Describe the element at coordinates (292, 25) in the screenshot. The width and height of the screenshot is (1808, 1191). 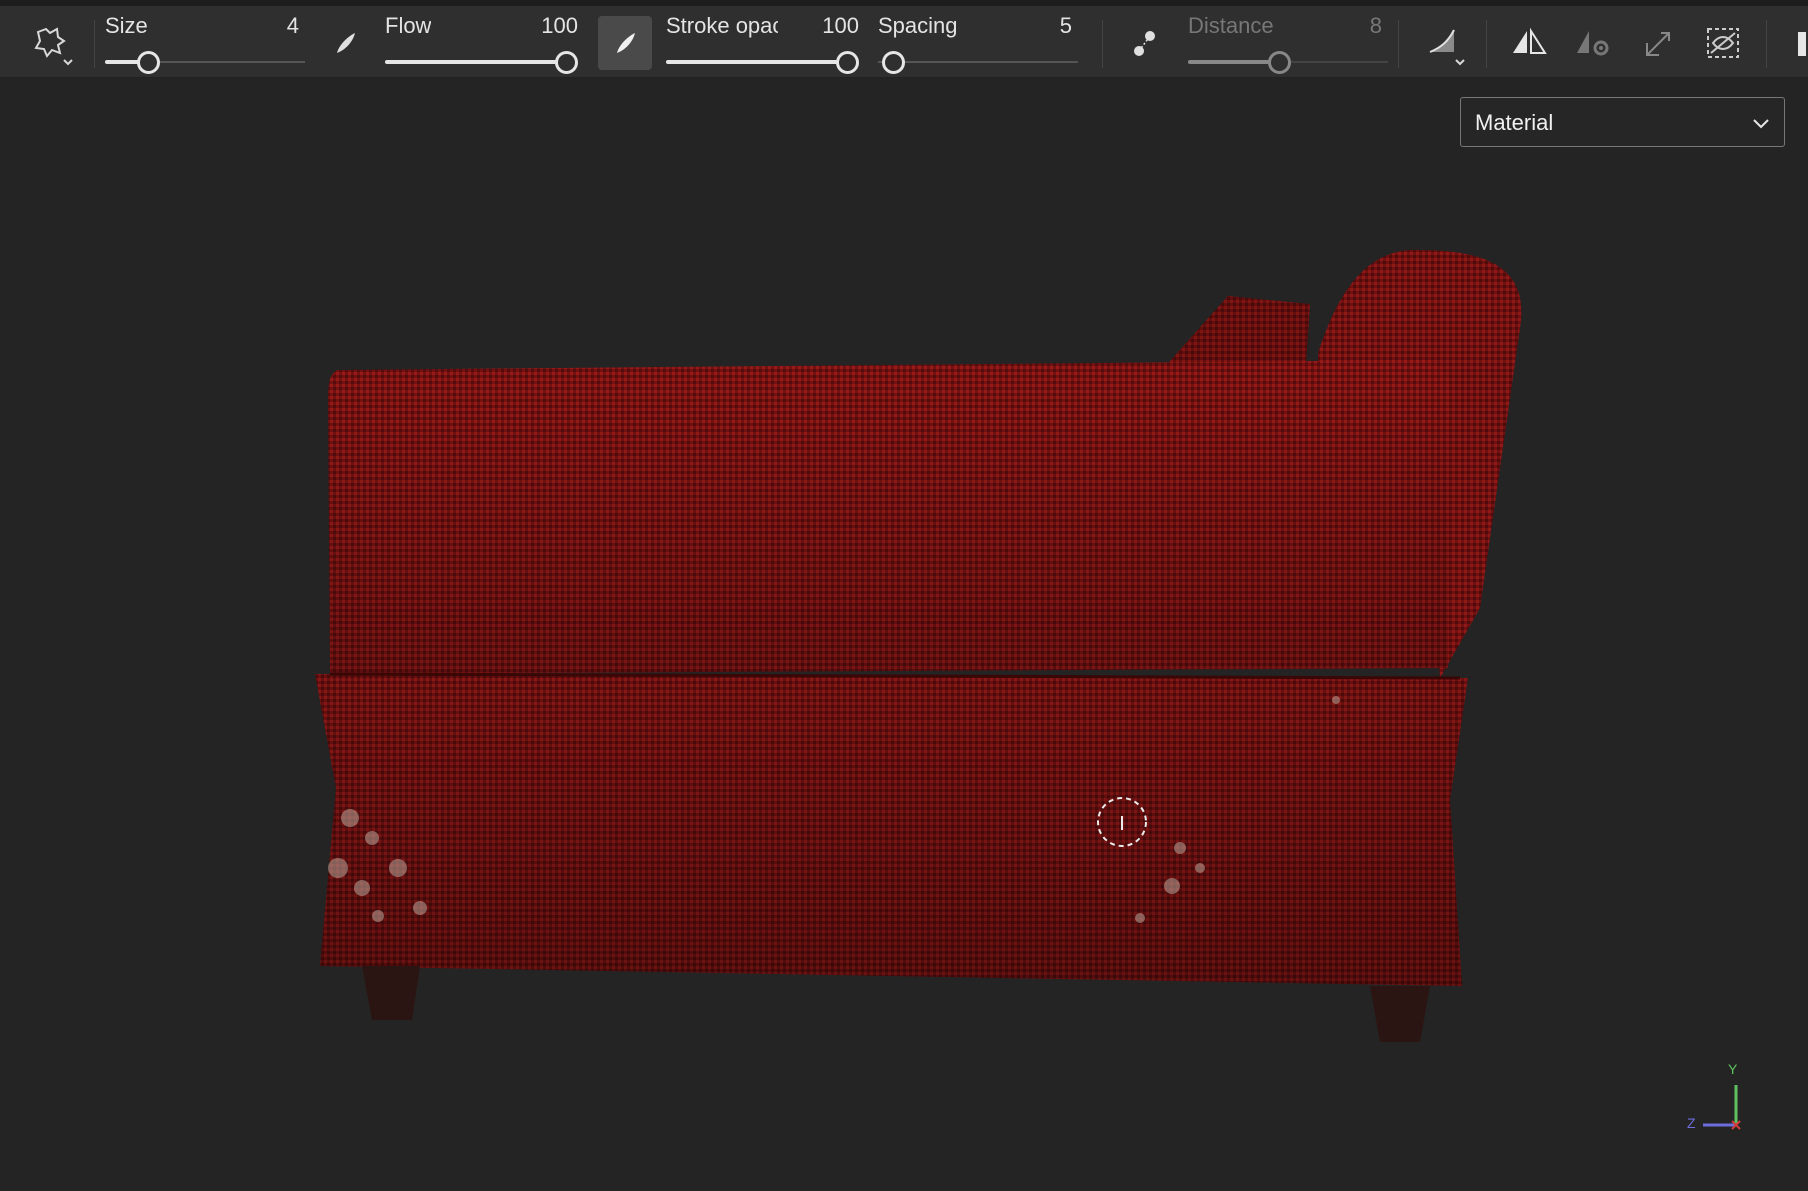
I see `size-value: 4` at that location.